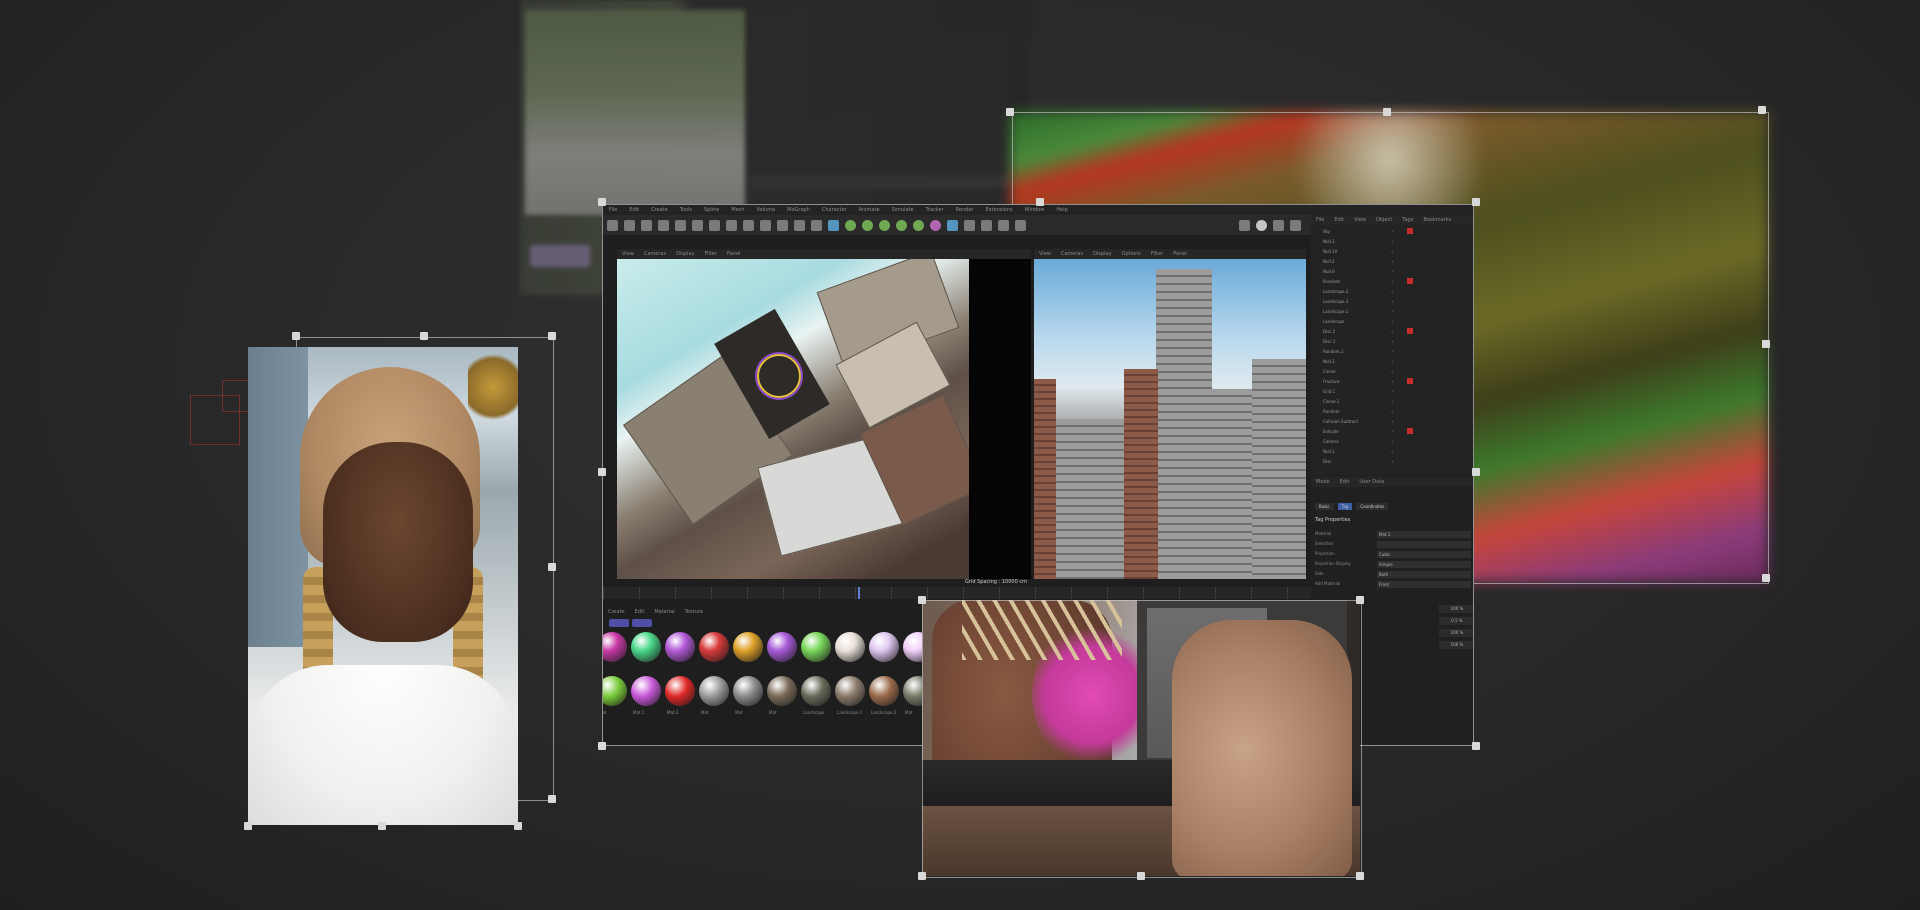 This screenshot has width=1920, height=910. I want to click on object-row: Collision Subtract ✓, so click(1392, 421).